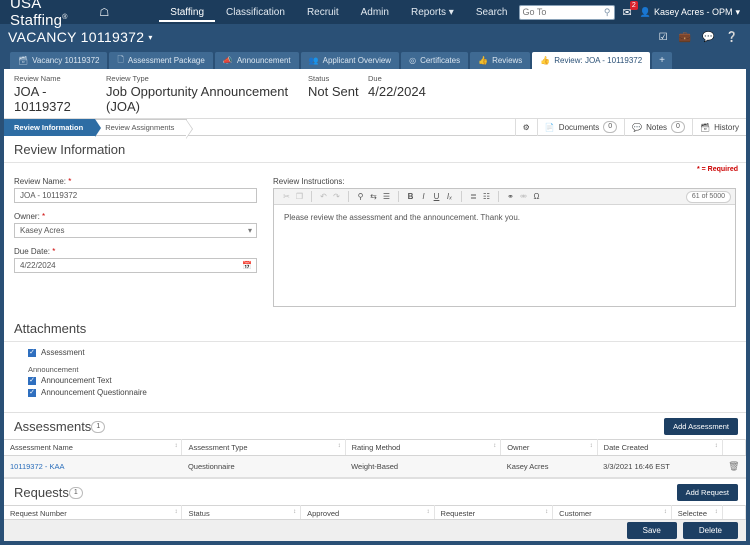  What do you see at coordinates (449, 196) in the screenshot?
I see `remove-format-icon: Iₓ` at bounding box center [449, 196].